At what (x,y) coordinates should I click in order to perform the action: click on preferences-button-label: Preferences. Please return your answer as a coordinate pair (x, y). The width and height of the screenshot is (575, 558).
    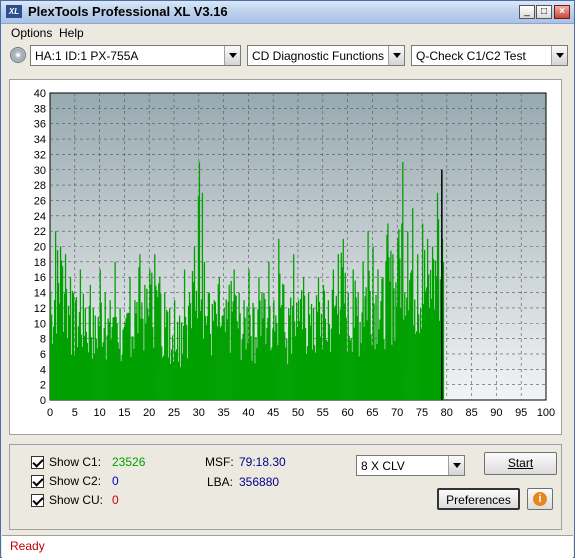
    Looking at the image, I should click on (478, 500).